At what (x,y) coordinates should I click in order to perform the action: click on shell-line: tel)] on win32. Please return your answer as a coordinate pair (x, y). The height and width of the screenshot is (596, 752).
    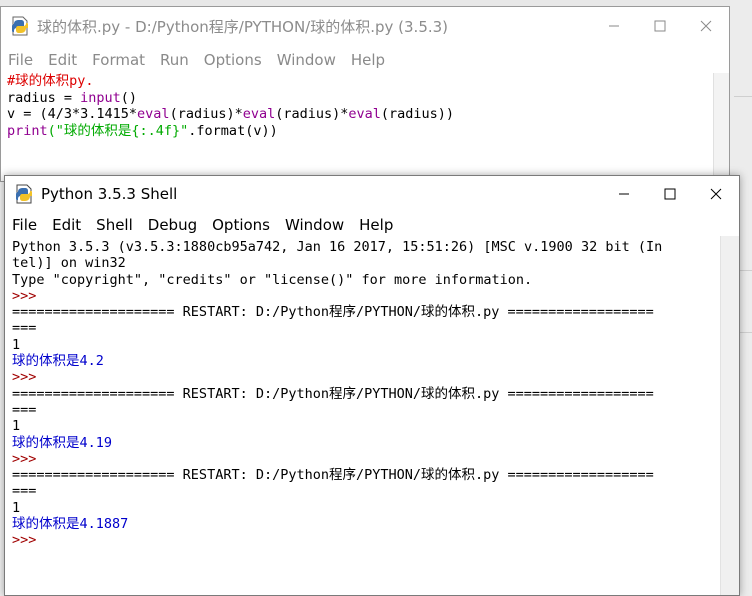
    Looking at the image, I should click on (69, 263).